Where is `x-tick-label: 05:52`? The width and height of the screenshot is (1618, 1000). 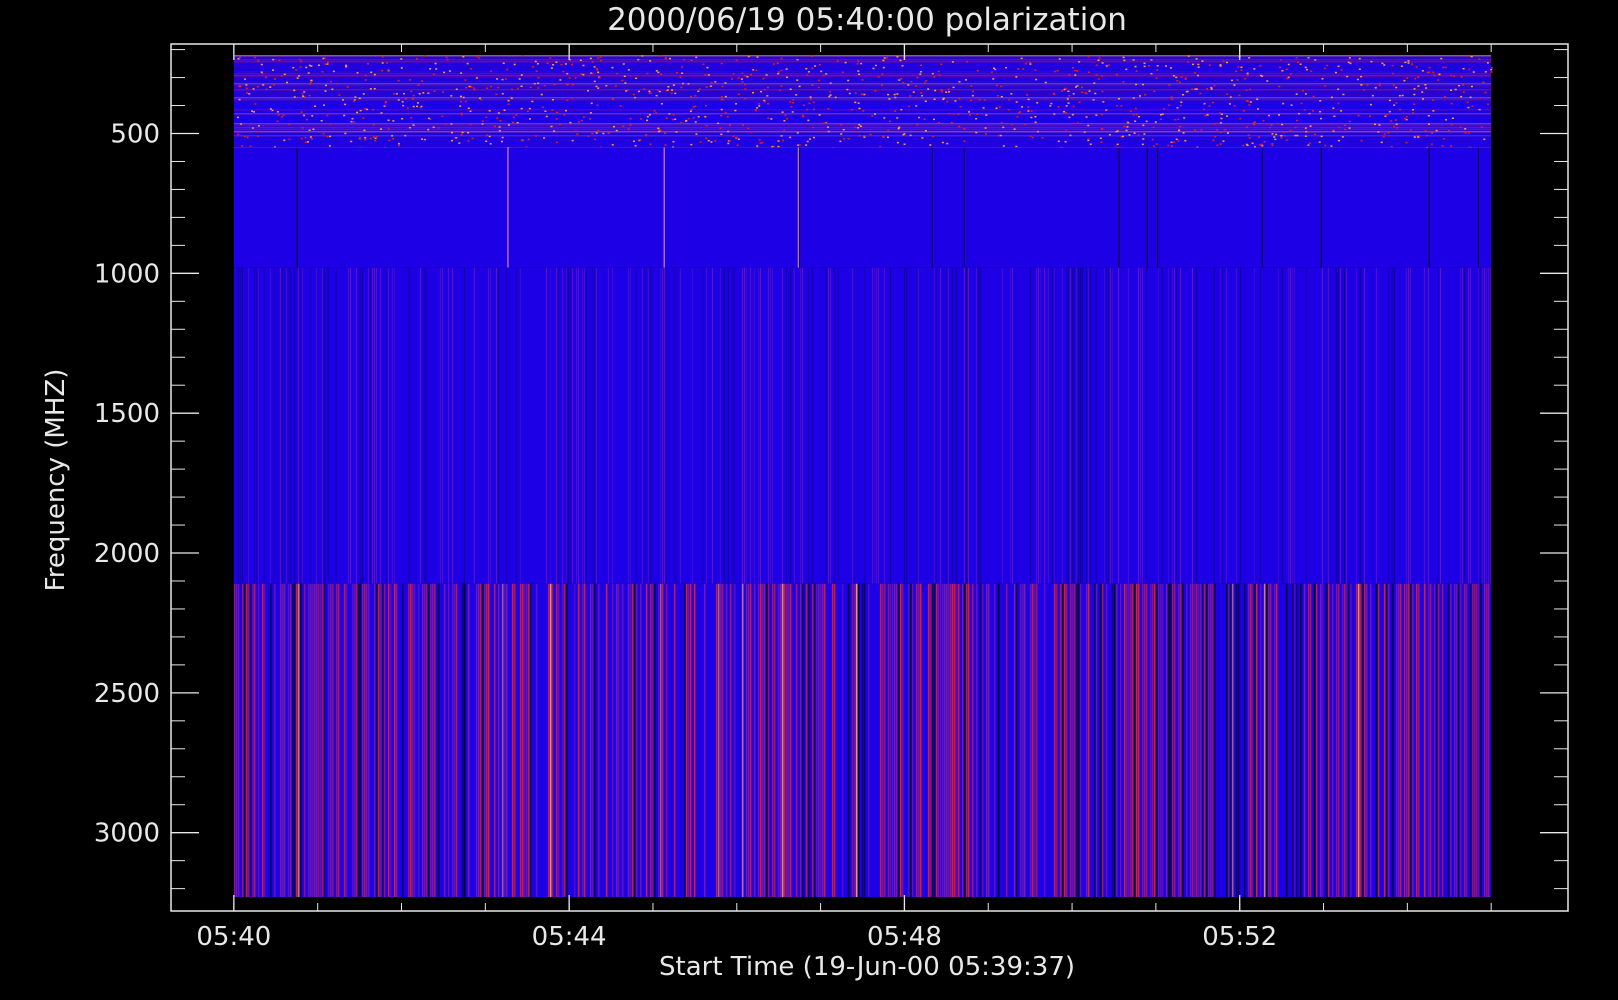
x-tick-label: 05:52 is located at coordinates (1239, 937).